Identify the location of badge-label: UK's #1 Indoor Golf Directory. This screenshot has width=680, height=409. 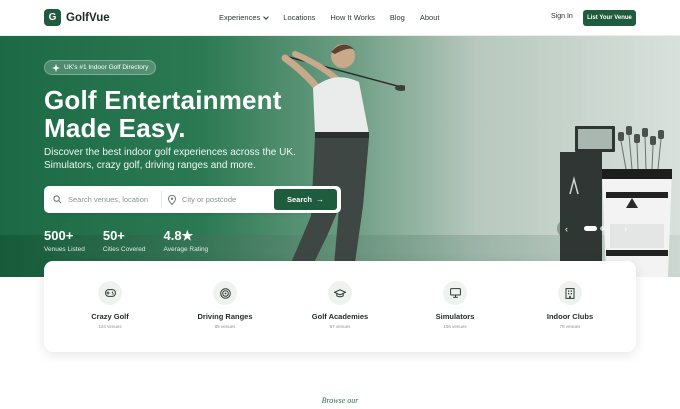
(106, 67).